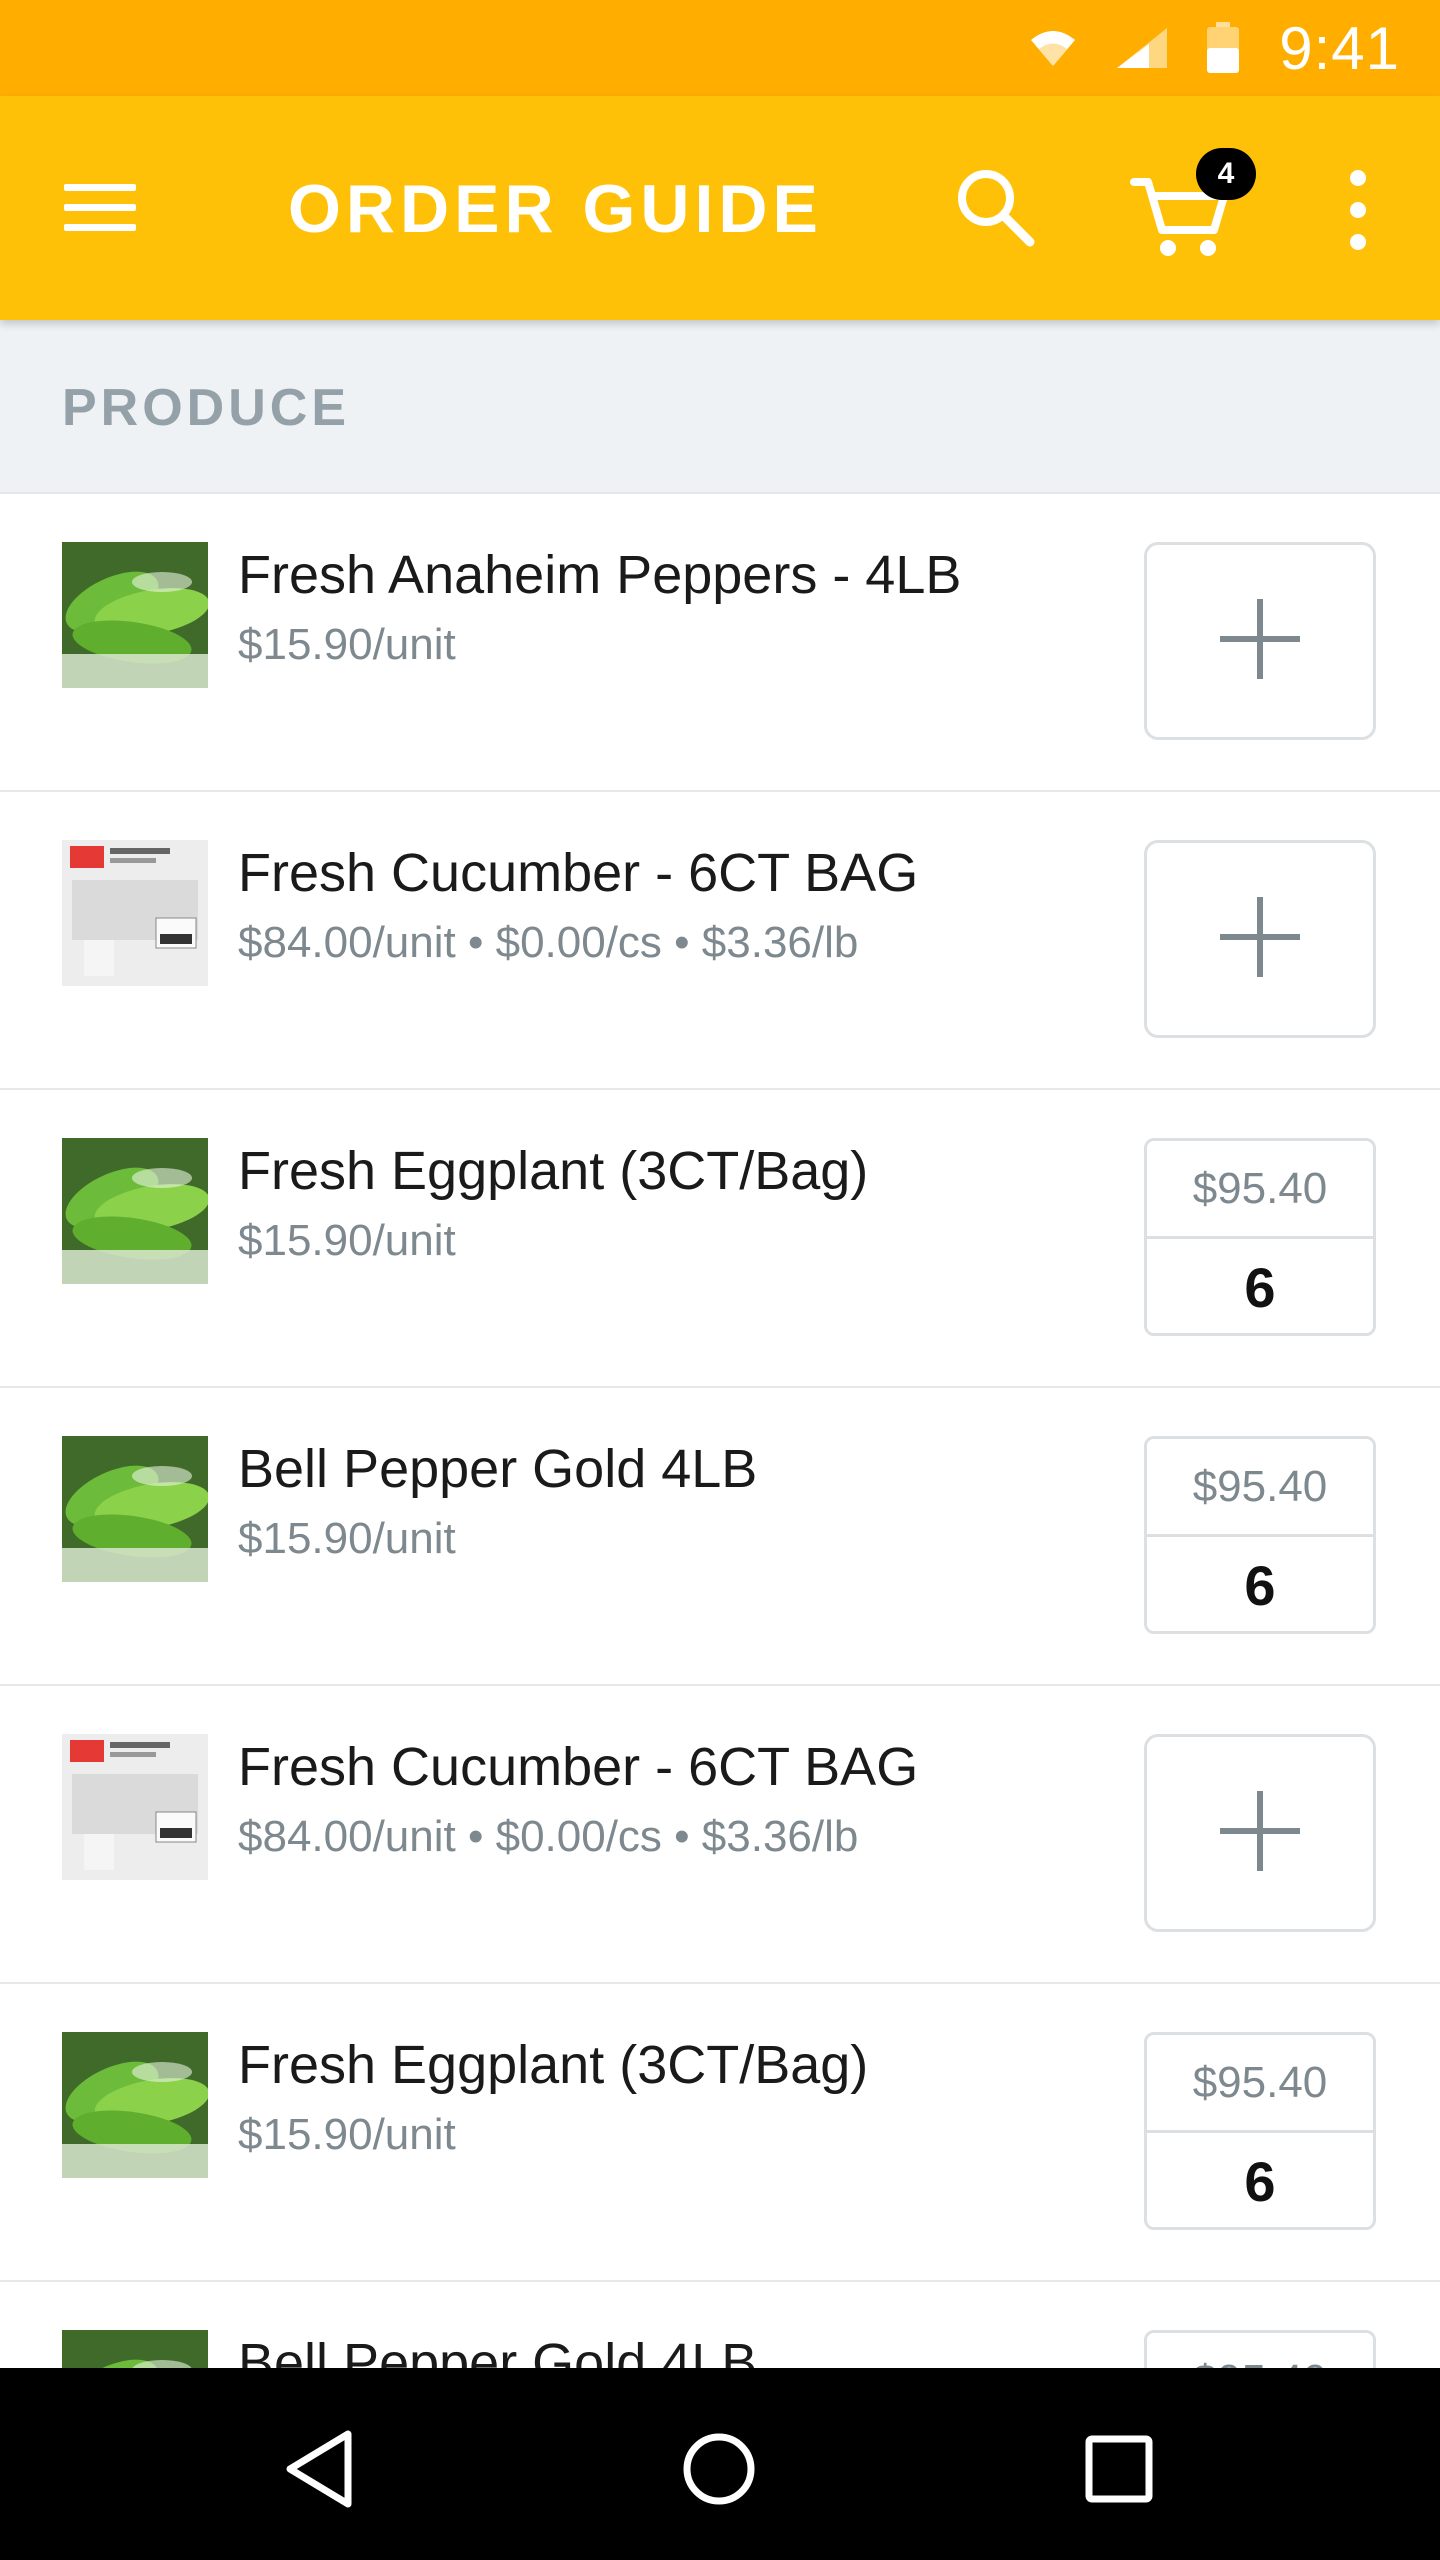 The image size is (1440, 2560). I want to click on app-bar: ORDER GUIDE 4, so click(720, 208).